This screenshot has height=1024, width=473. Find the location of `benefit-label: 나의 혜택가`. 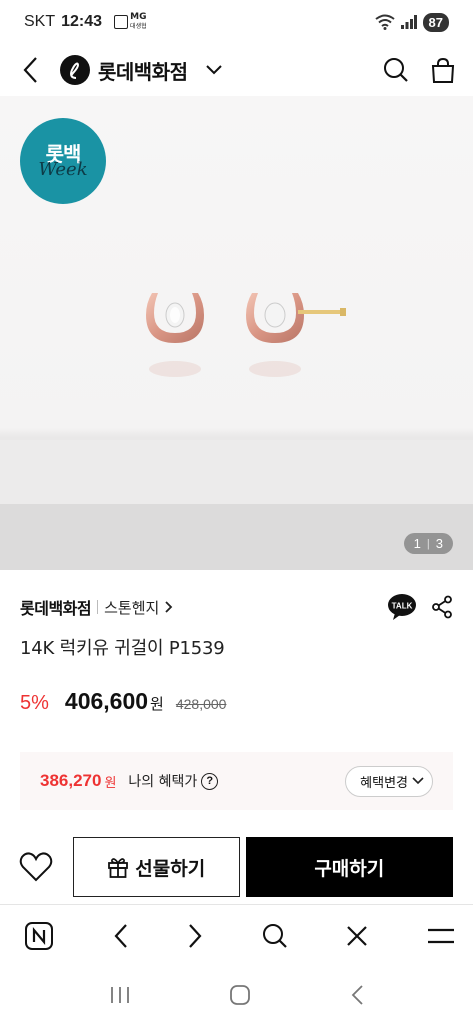

benefit-label: 나의 혜택가 is located at coordinates (163, 782).